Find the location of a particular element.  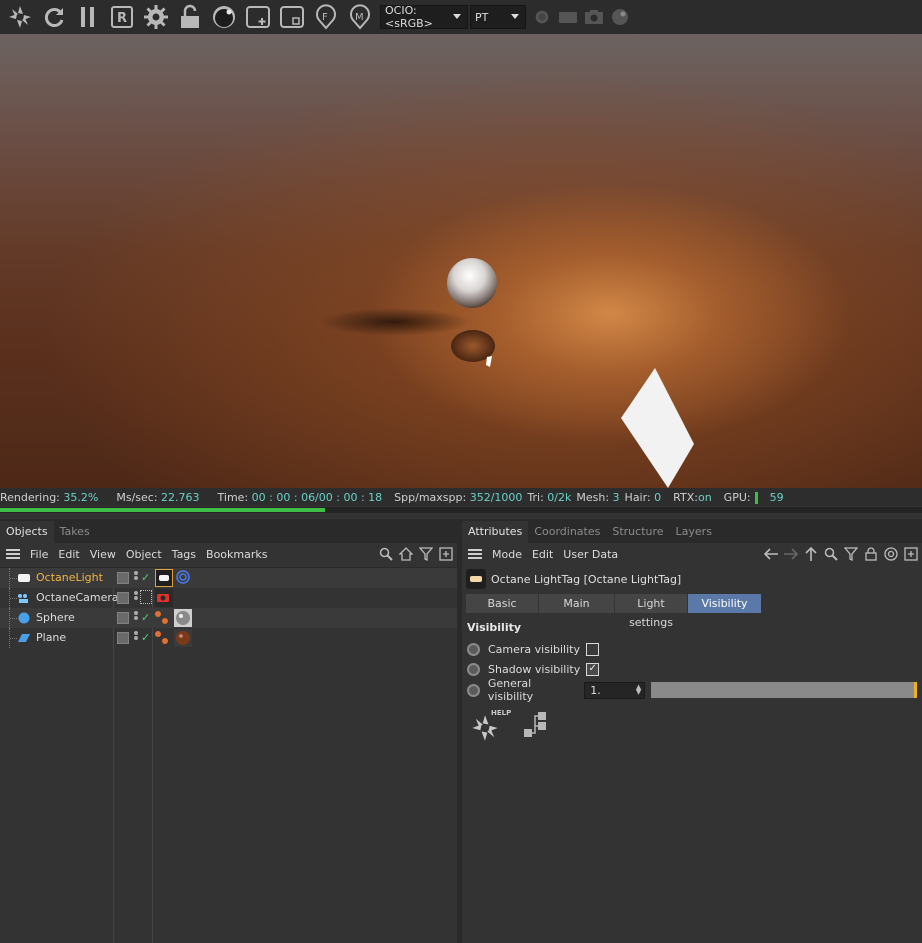

arrow-left-icon is located at coordinates (771, 554).